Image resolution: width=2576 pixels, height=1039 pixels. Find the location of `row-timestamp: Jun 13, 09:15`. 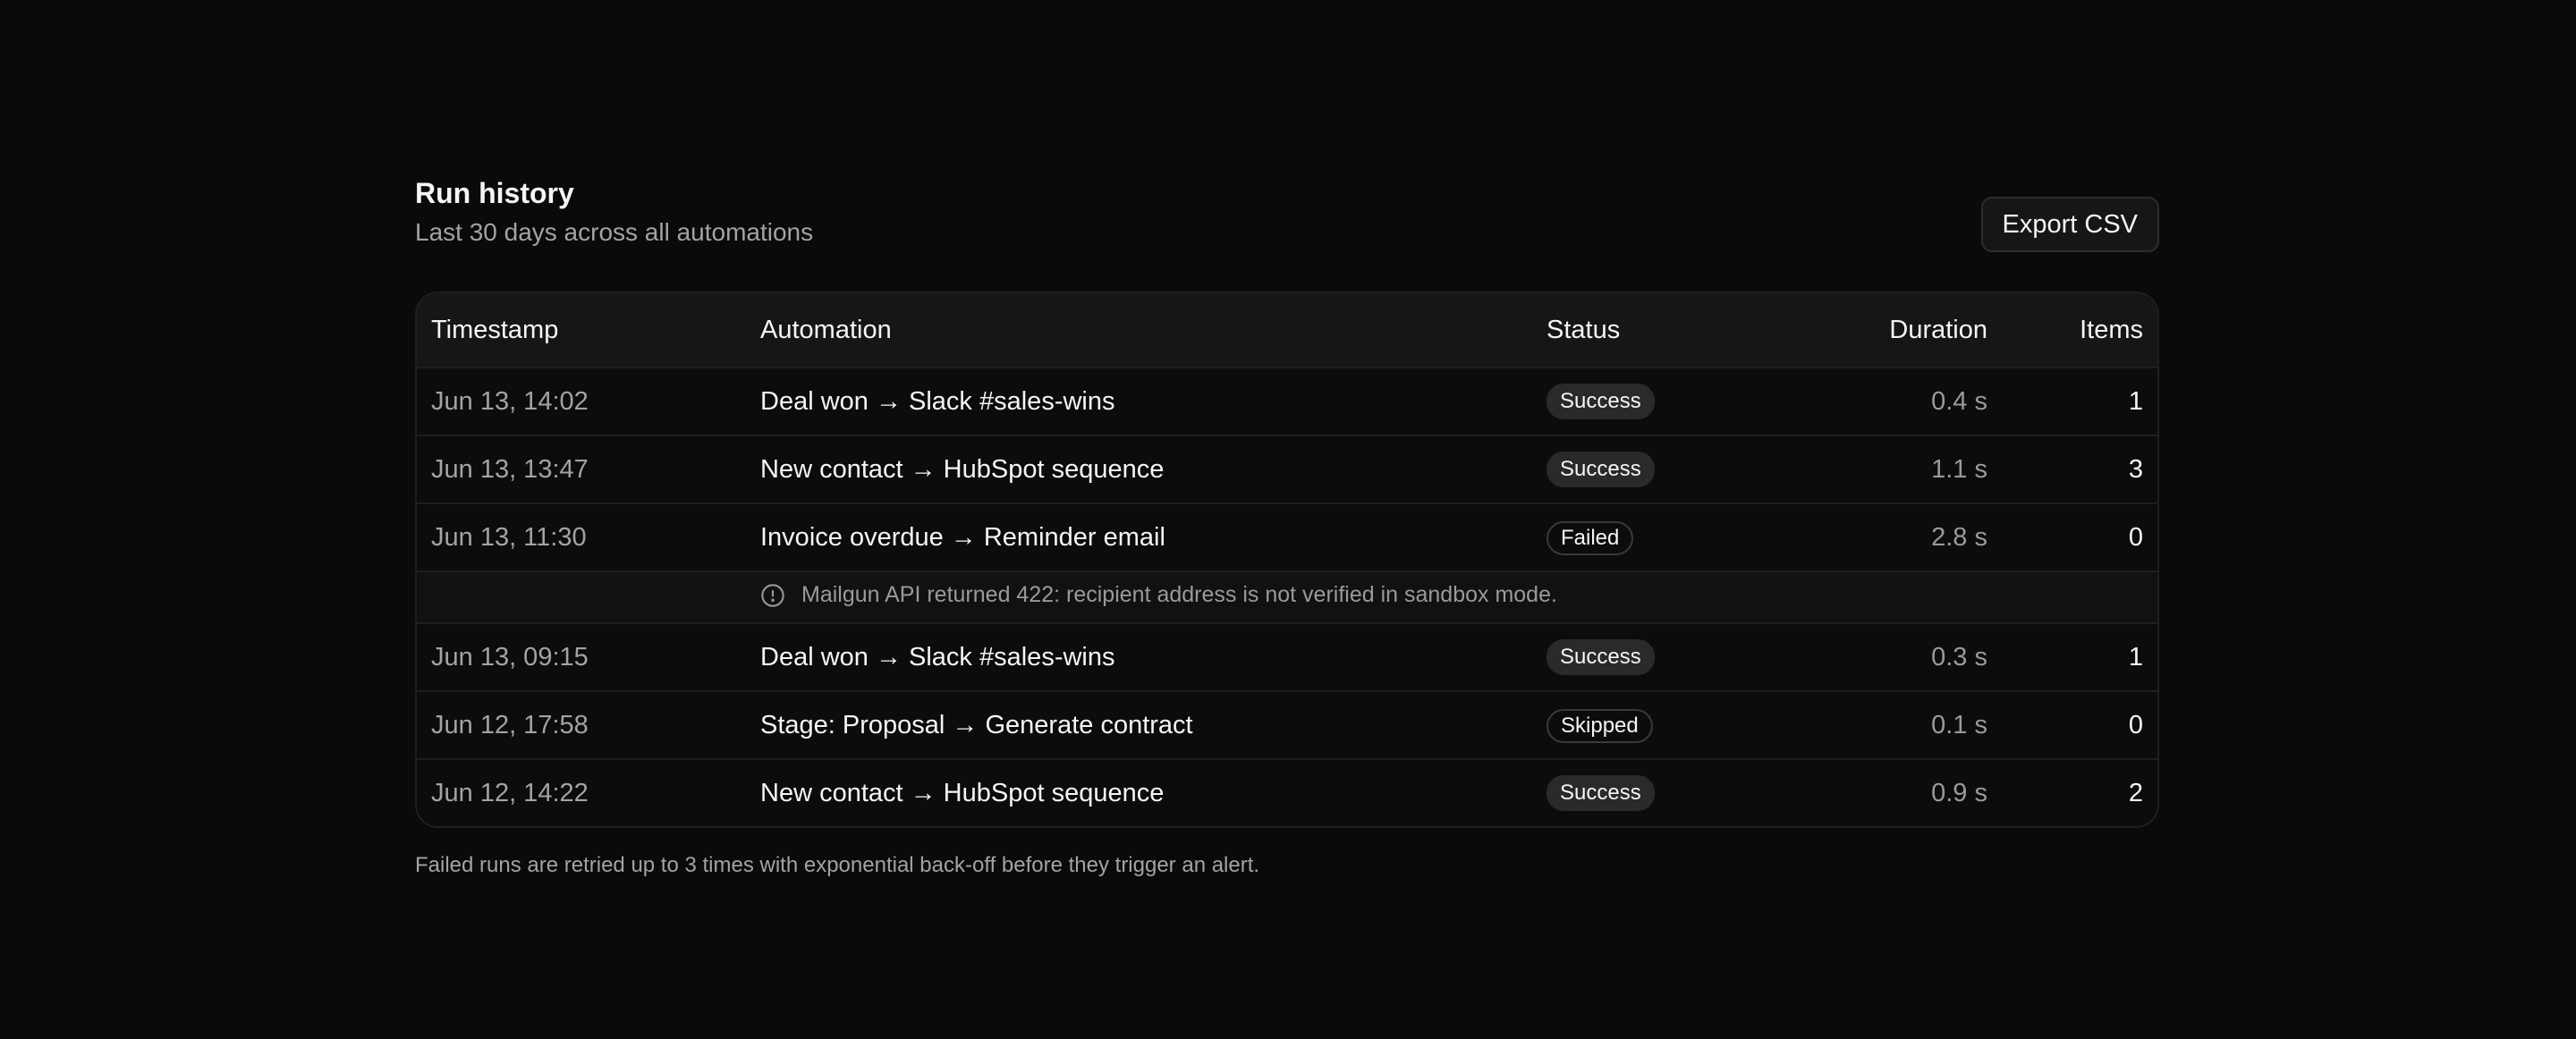

row-timestamp: Jun 13, 09:15 is located at coordinates (510, 657).